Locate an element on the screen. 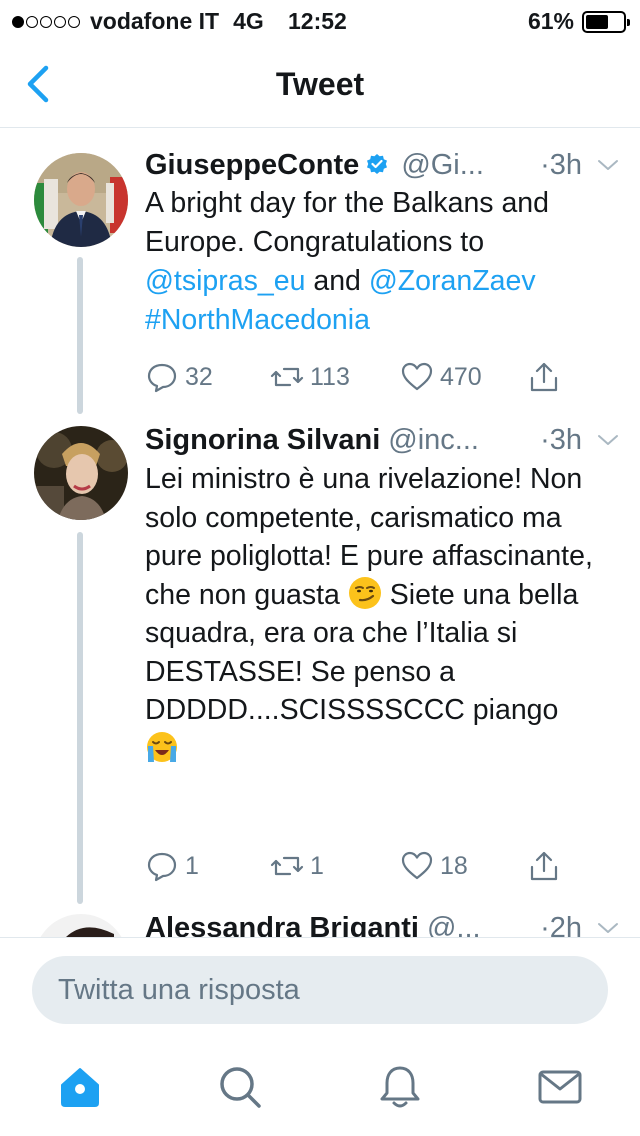 The image size is (640, 1136). like-count: 18 is located at coordinates (454, 865).